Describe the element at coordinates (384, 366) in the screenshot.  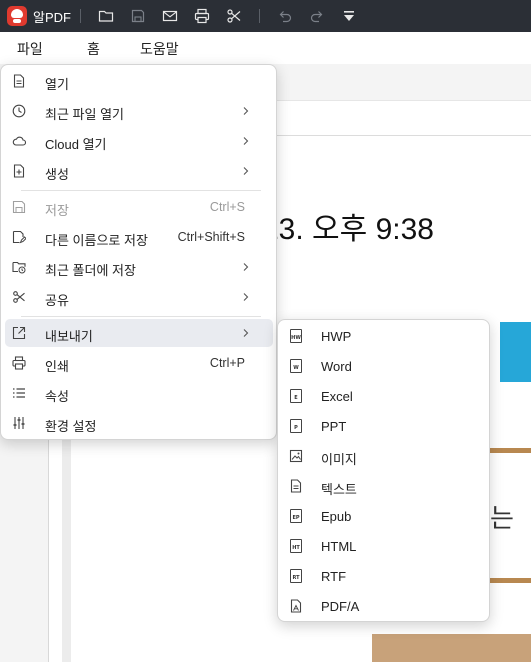
I see `export-item-word: W Word` at that location.